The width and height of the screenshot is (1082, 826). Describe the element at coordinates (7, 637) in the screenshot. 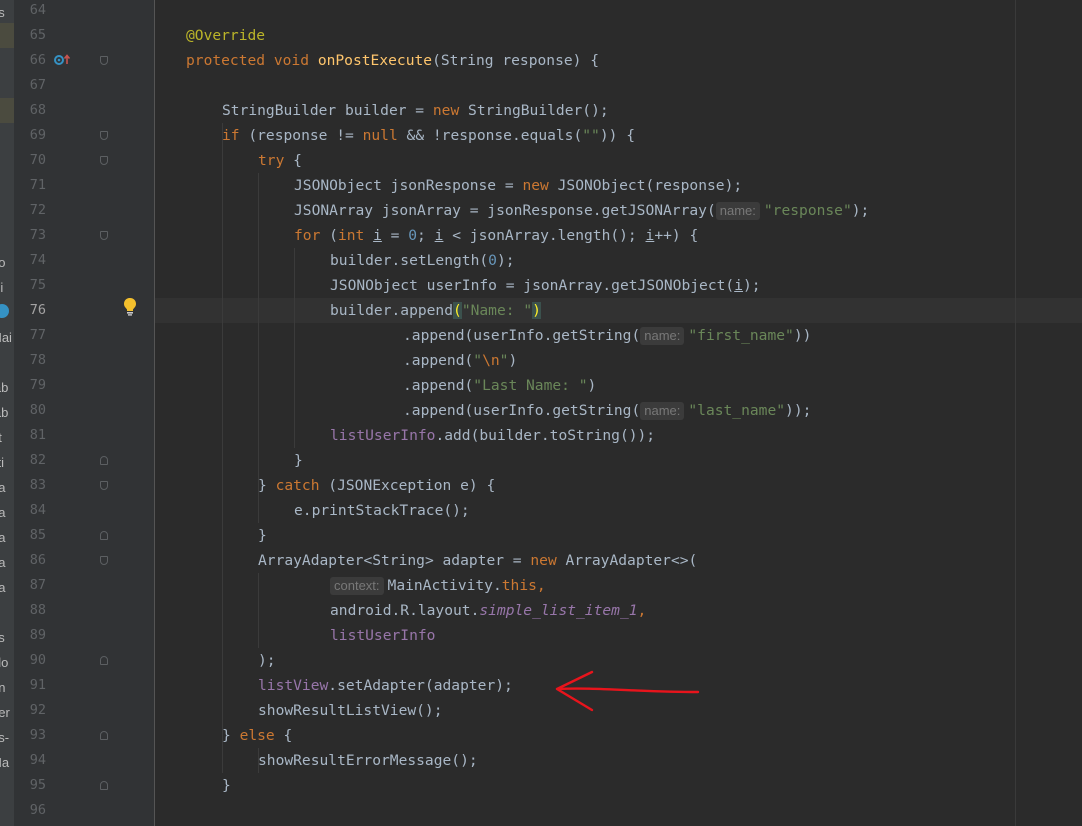

I see `strip-item: es` at that location.